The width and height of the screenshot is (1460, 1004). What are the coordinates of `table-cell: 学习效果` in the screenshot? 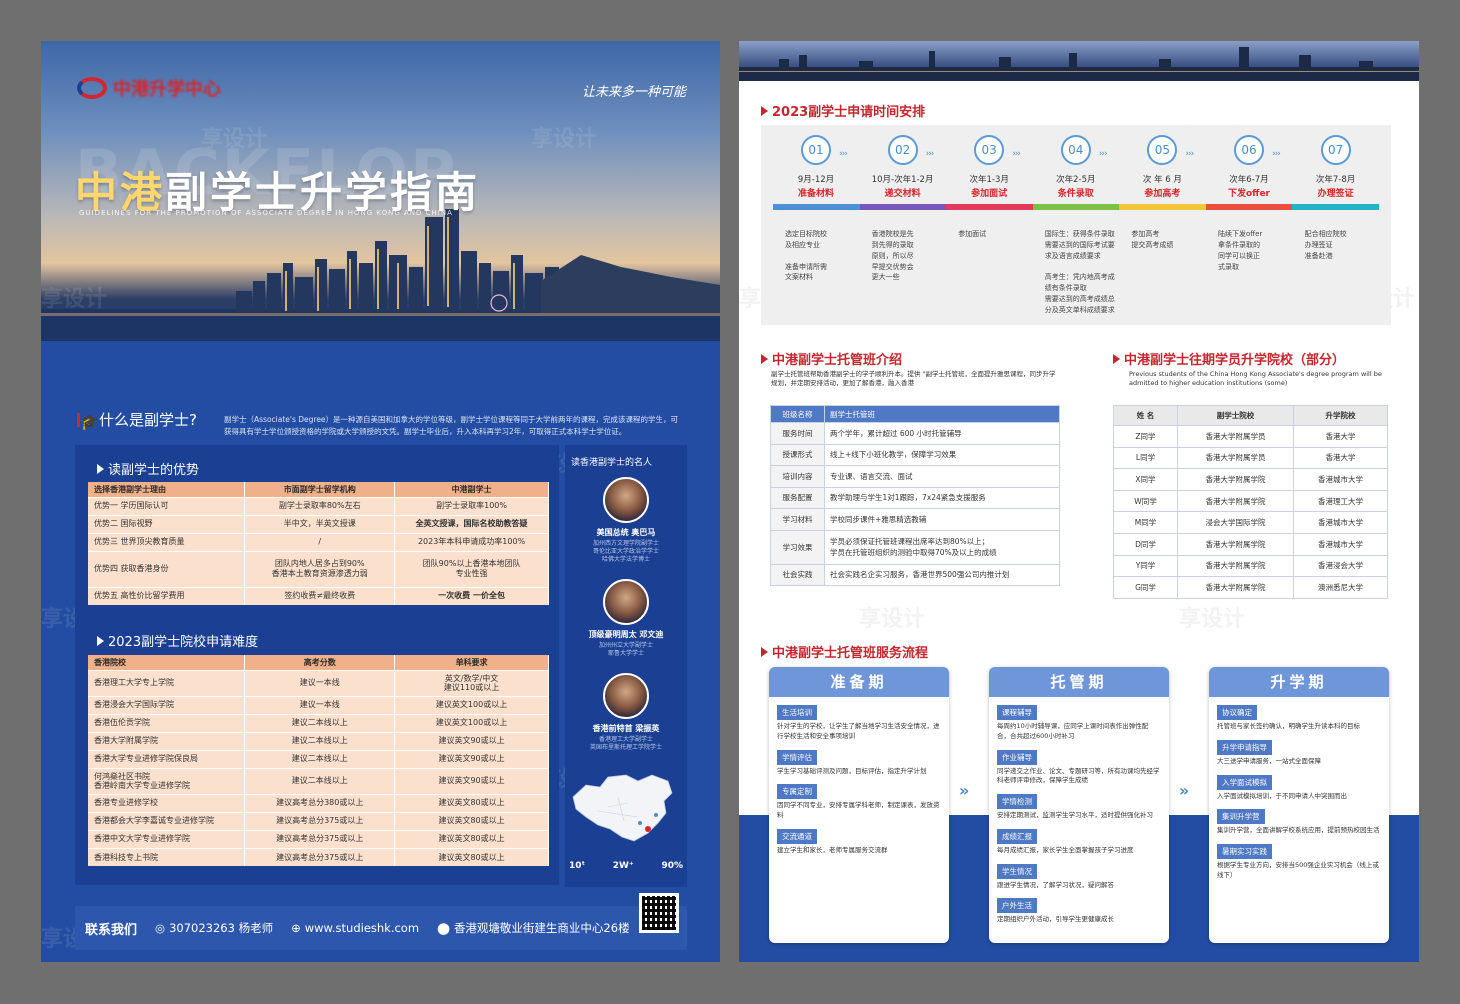 It's located at (797, 547).